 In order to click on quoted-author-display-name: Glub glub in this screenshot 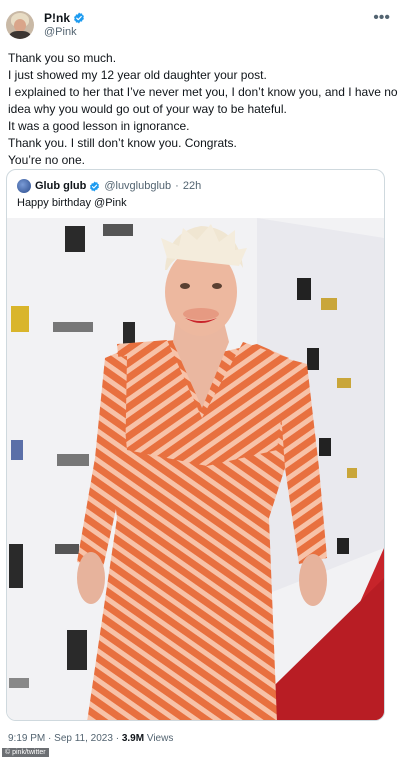, I will do `click(60, 186)`.